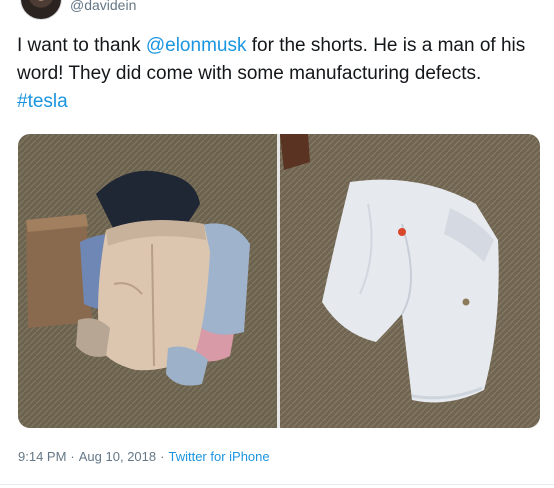 The width and height of the screenshot is (554, 488). I want to click on tweet-text-part: I want to thank, so click(81, 45).